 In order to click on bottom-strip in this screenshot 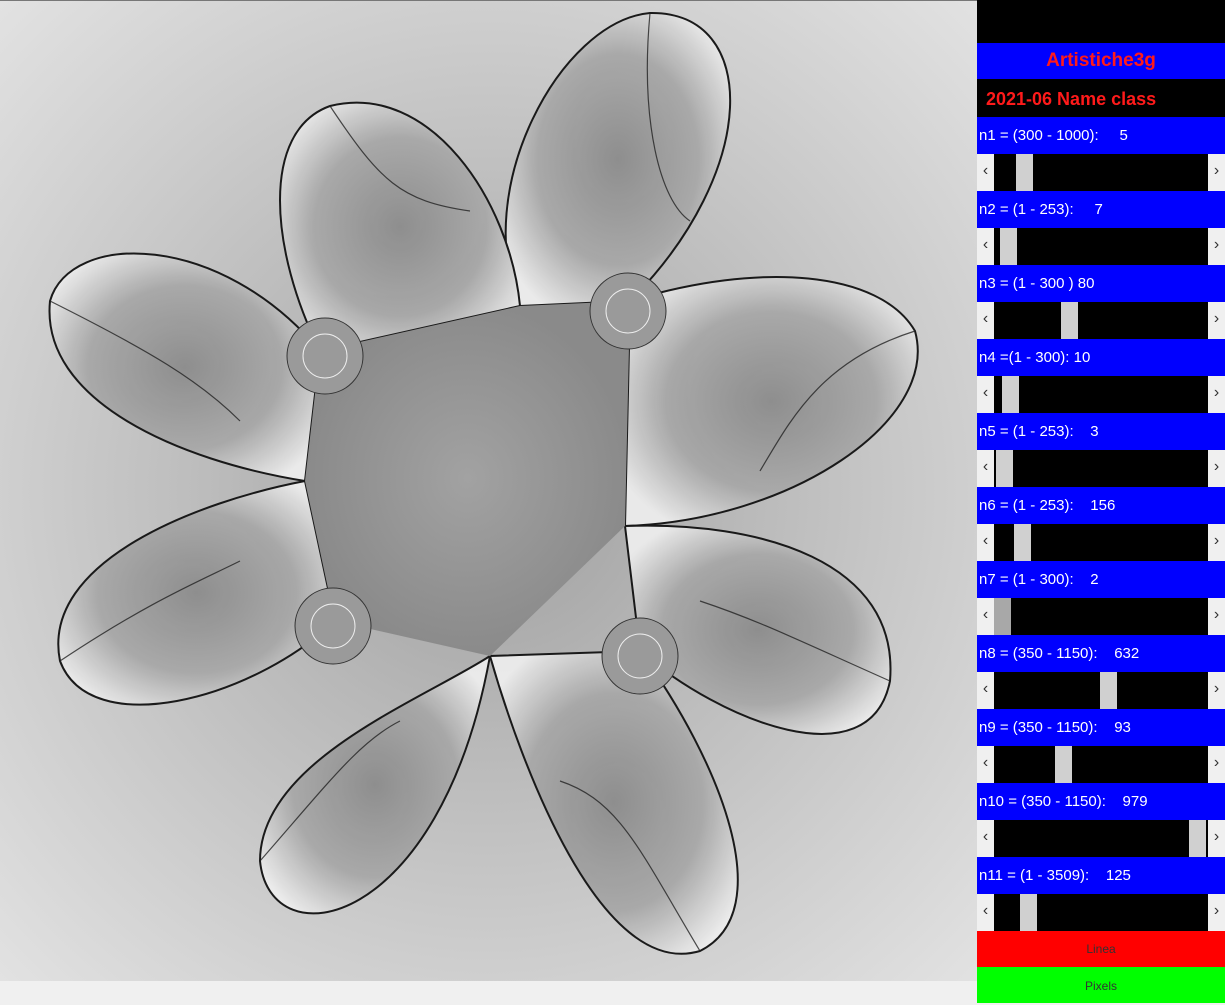, I will do `click(488, 992)`.